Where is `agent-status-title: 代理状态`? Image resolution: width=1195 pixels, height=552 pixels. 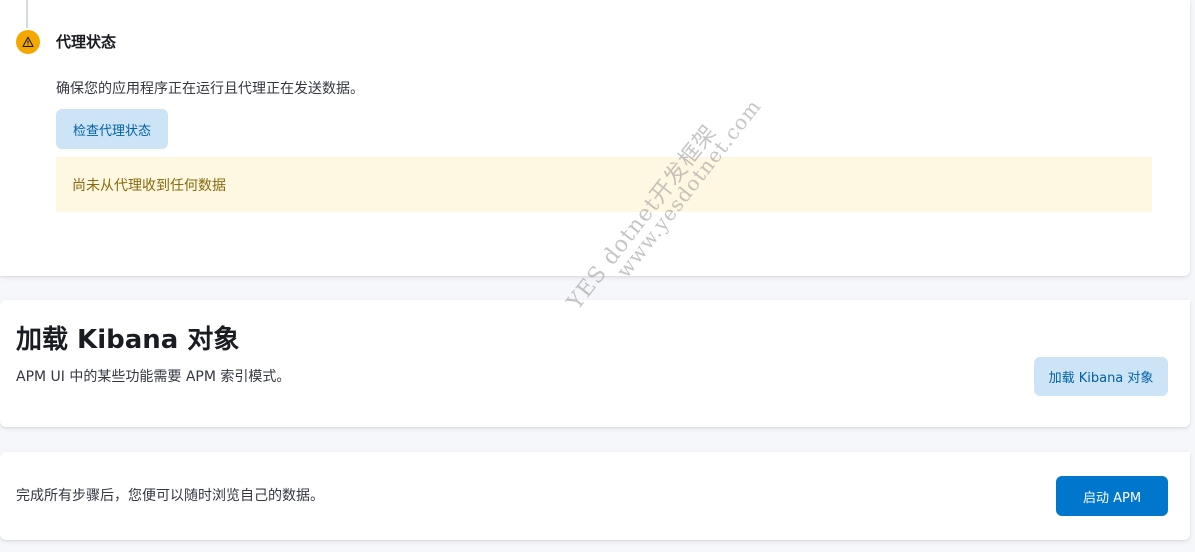
agent-status-title: 代理状态 is located at coordinates (86, 42).